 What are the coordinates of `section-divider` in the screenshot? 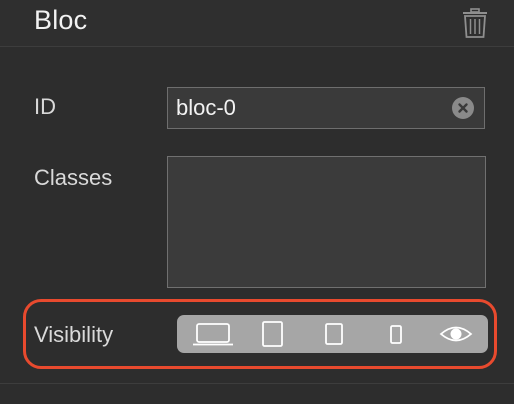 It's located at (257, 383).